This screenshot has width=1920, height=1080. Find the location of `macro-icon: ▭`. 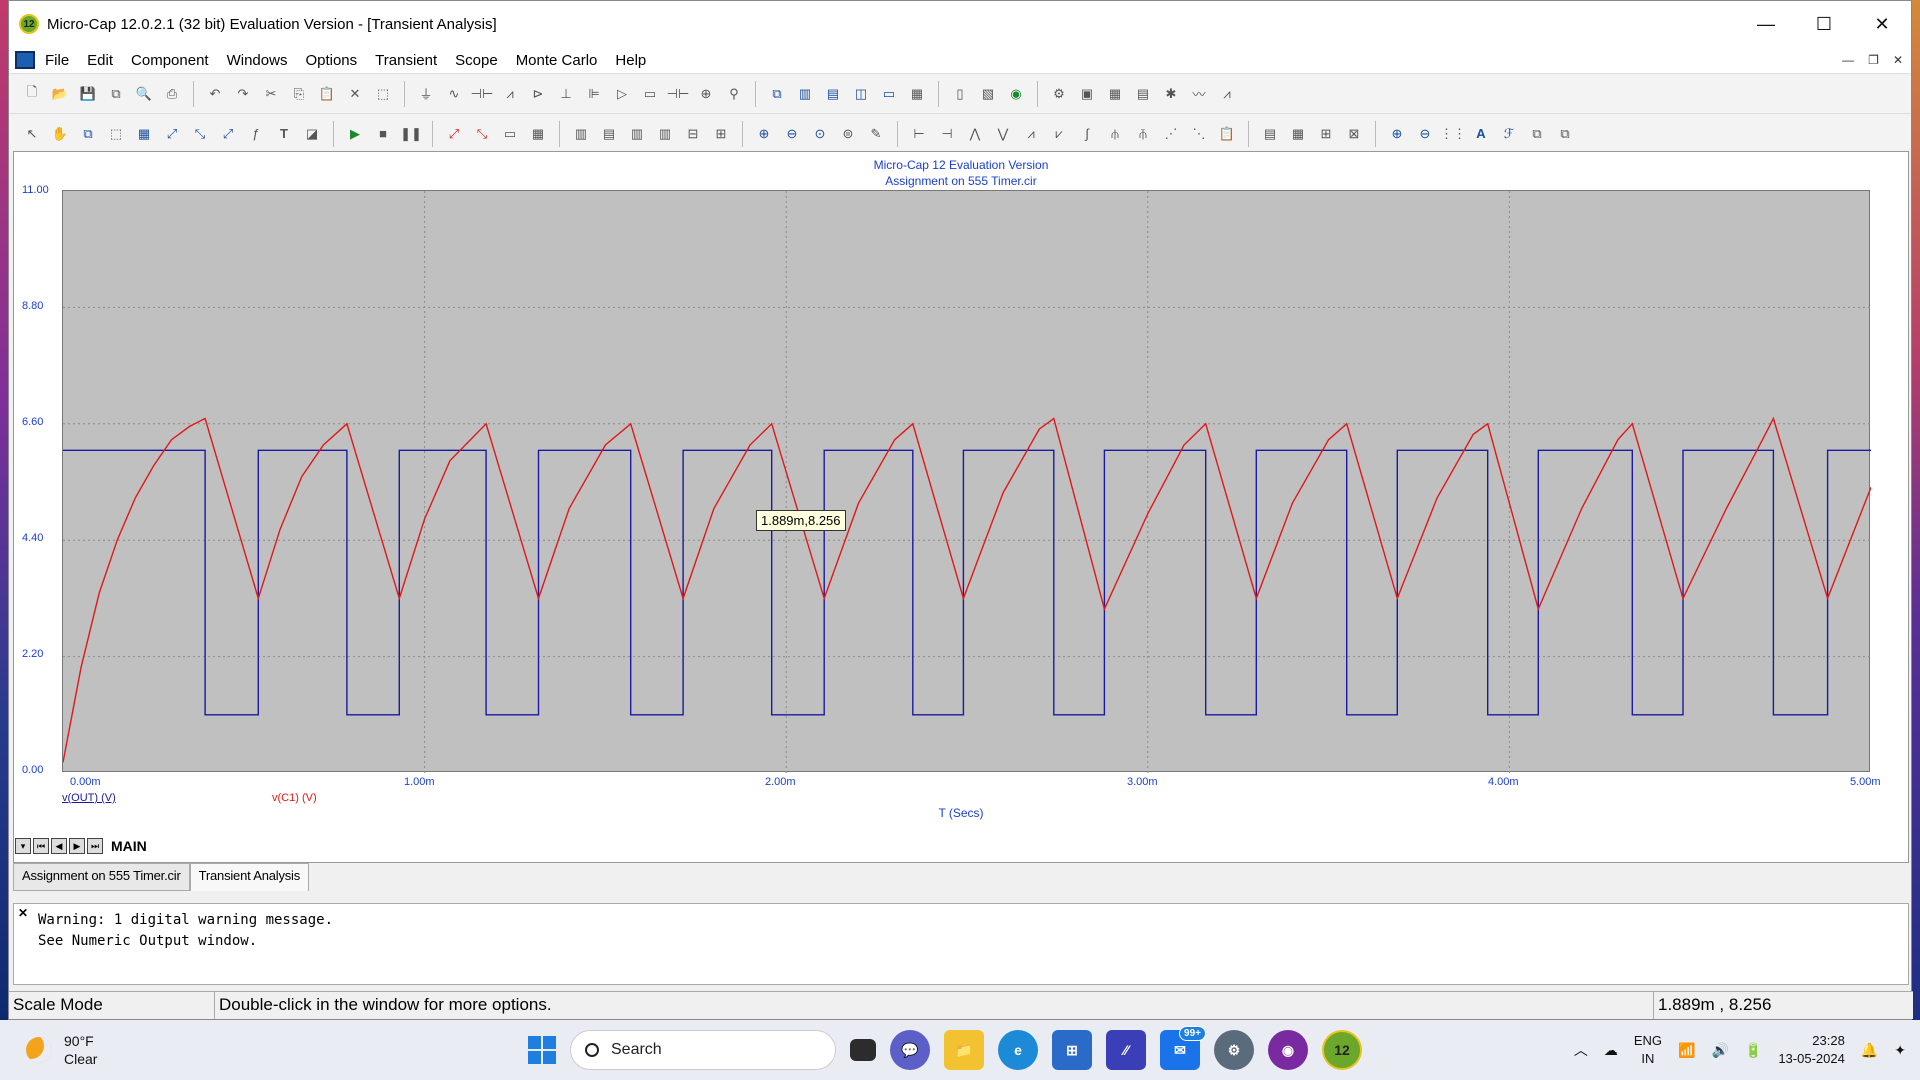

macro-icon: ▭ is located at coordinates (650, 94).